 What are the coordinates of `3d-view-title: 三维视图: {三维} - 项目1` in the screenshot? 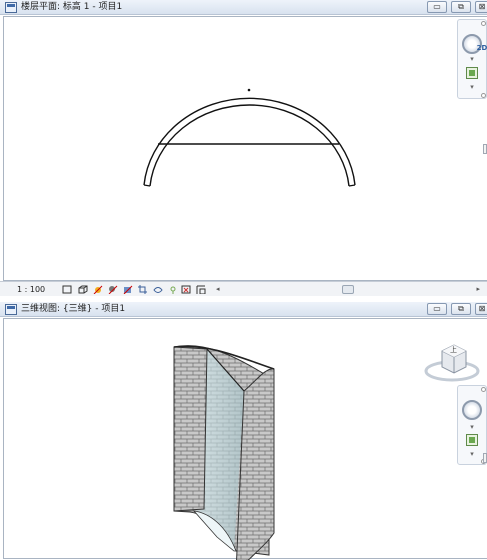 It's located at (73, 309).